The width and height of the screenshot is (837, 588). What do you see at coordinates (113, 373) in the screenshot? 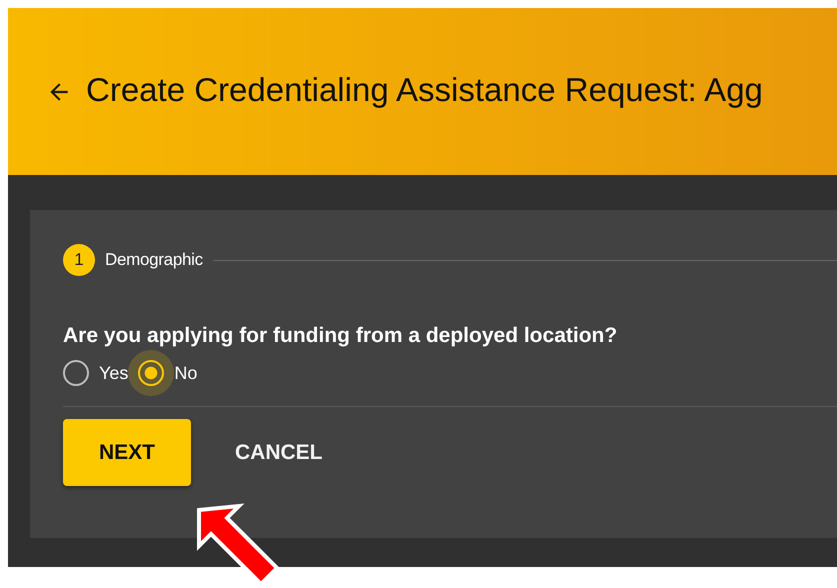
I see `radio-label: Yes` at bounding box center [113, 373].